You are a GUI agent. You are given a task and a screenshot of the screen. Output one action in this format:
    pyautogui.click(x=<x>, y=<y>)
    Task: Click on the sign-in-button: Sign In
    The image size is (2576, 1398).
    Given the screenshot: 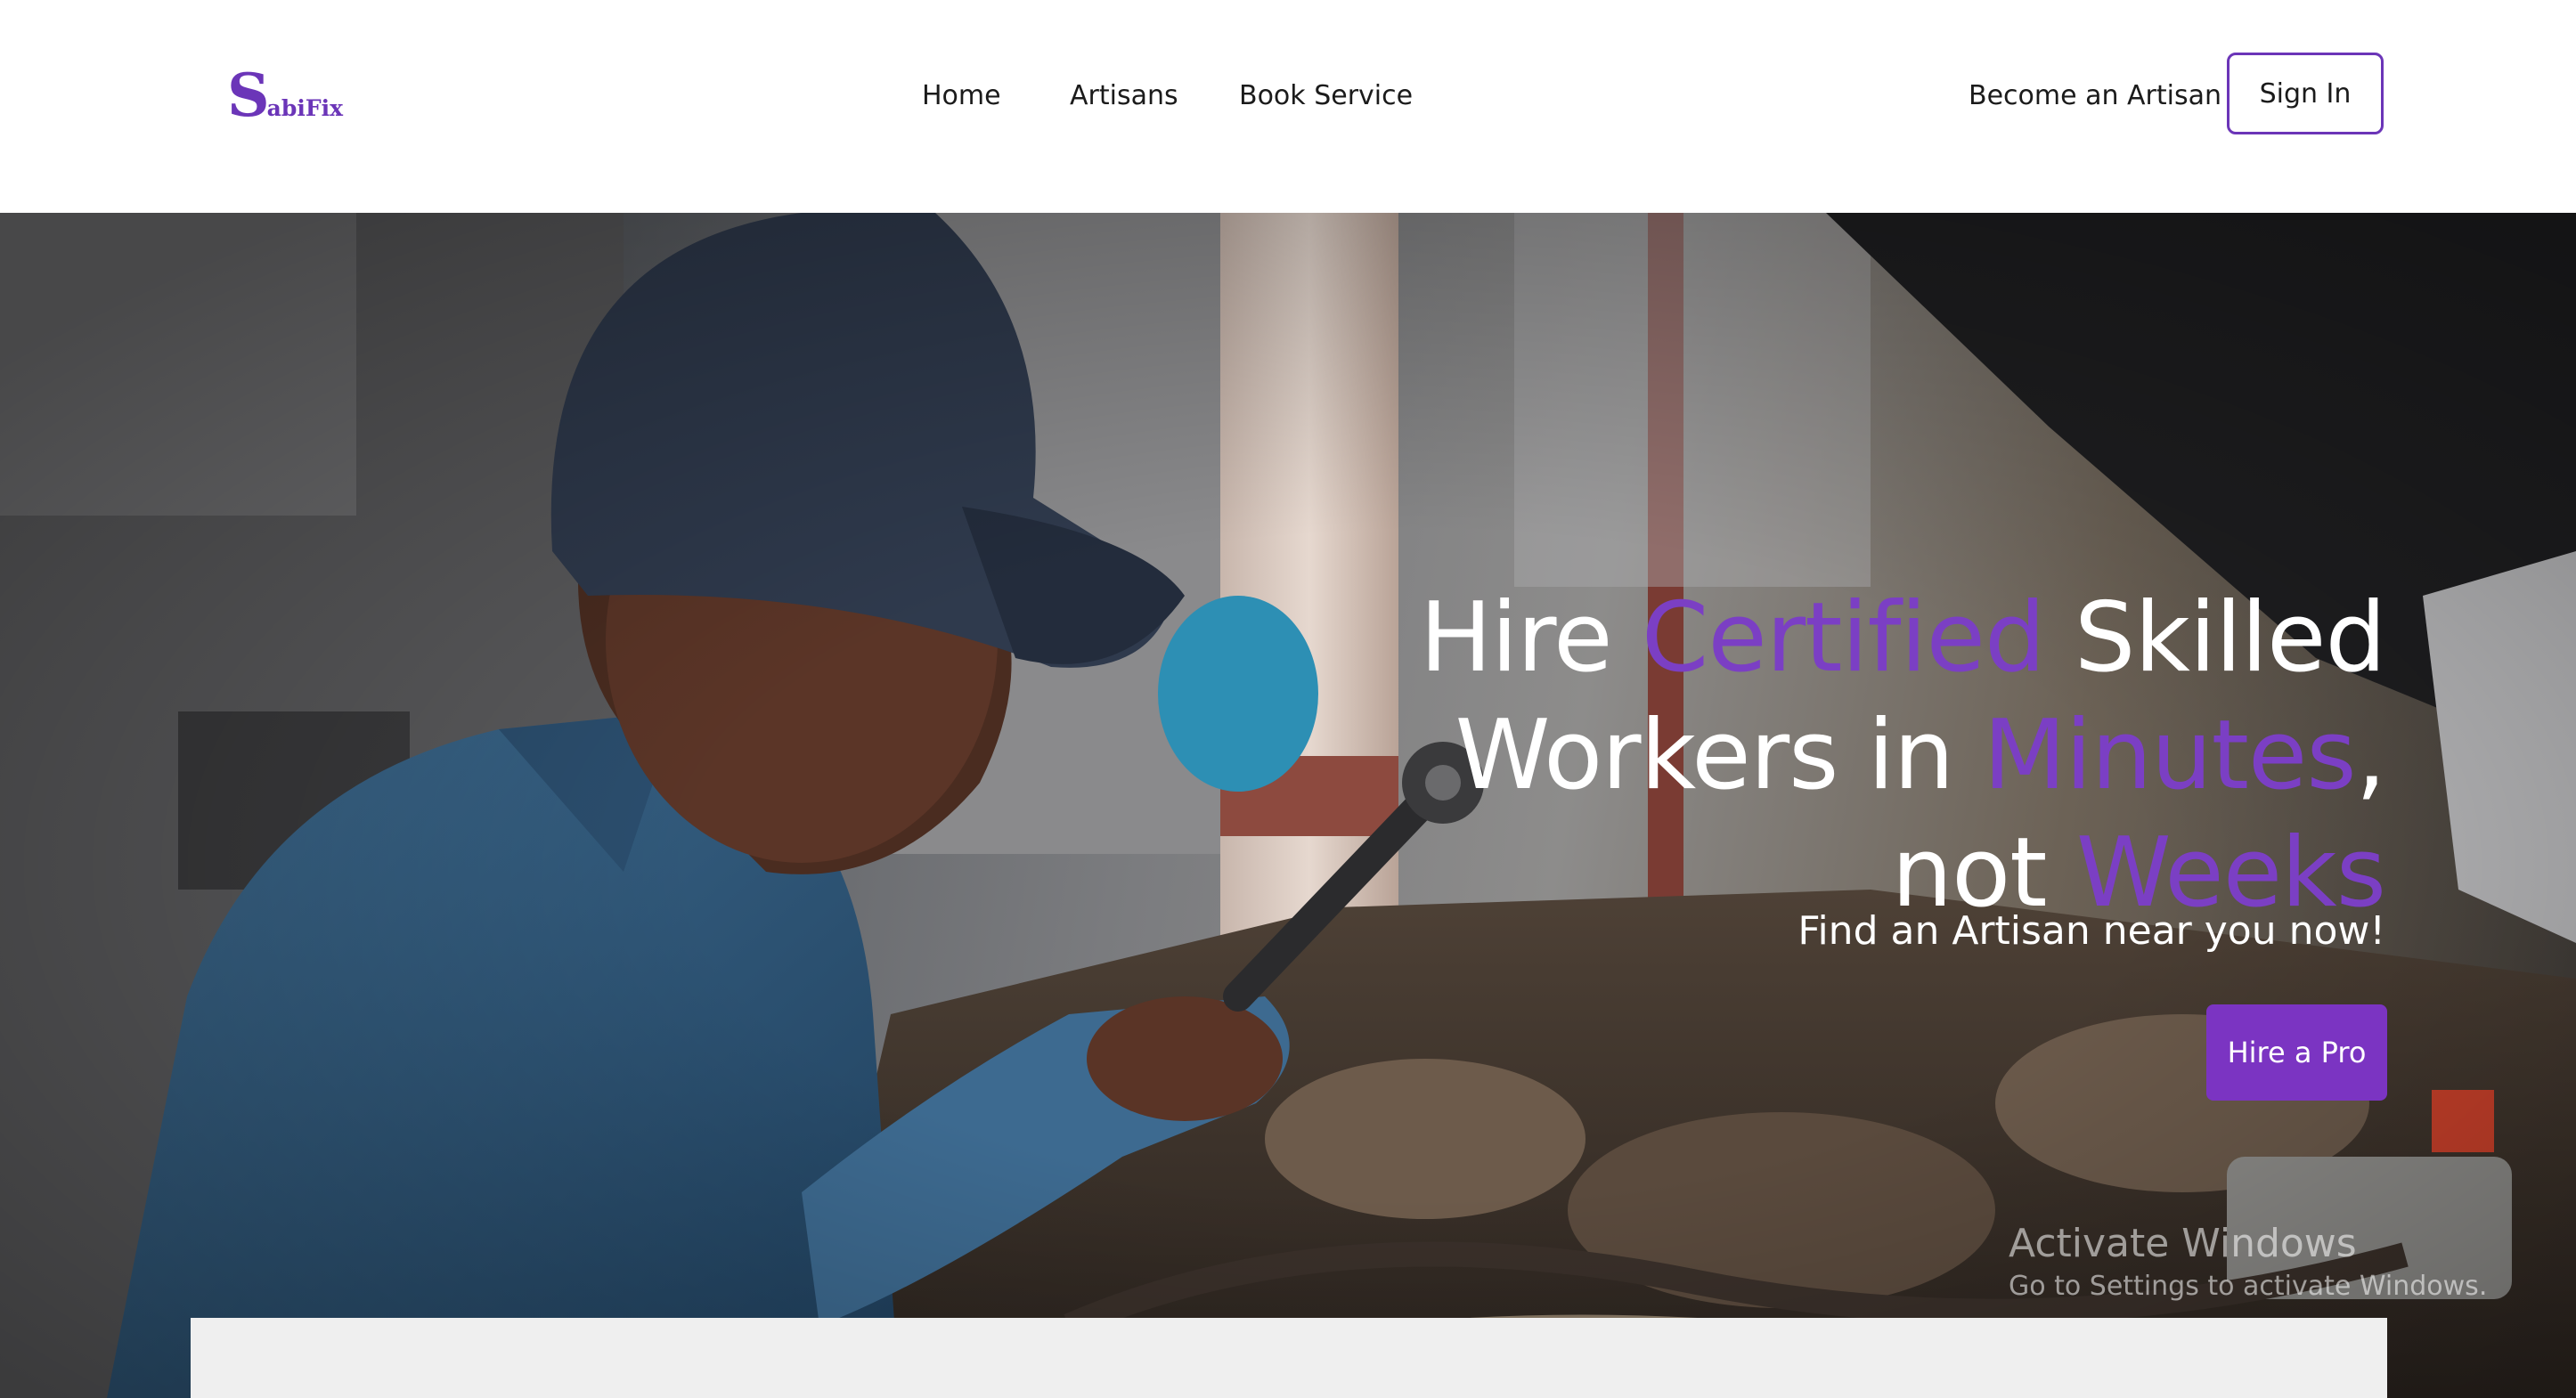 What is the action you would take?
    pyautogui.click(x=2305, y=93)
    